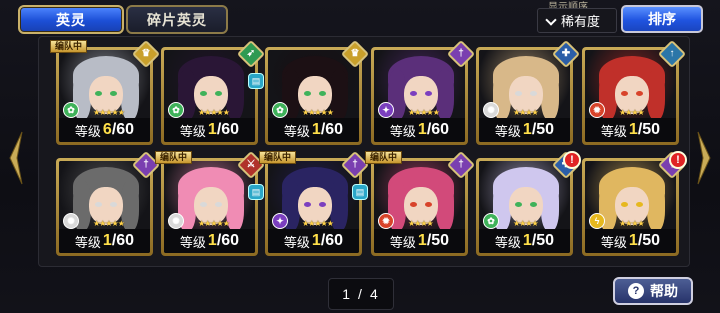 This screenshot has height=313, width=720. I want to click on element-wind-icon: ✿, so click(491, 221).